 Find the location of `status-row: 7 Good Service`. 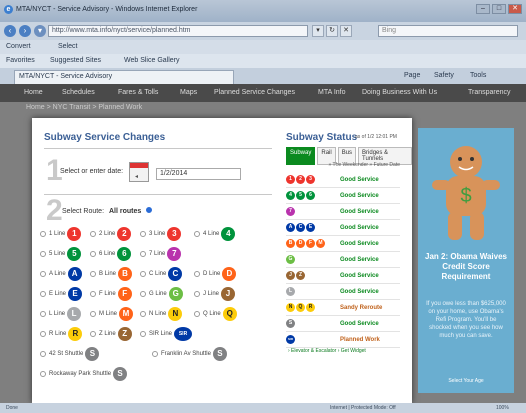

status-row: 7 Good Service is located at coordinates (343, 212).